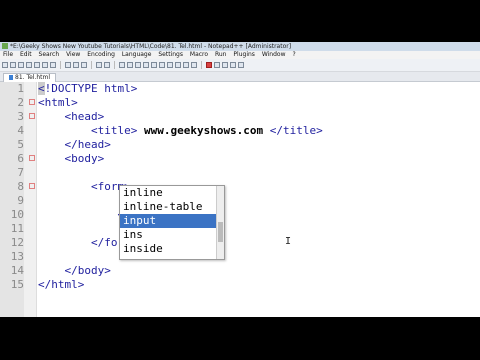  I want to click on function-list-icon, so click(194, 65).